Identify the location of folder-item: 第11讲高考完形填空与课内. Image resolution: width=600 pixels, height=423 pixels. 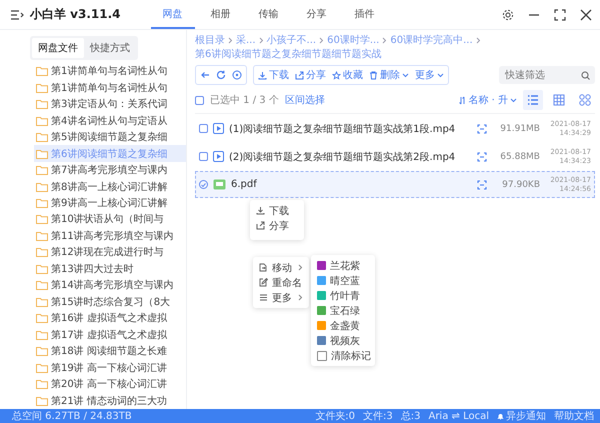
(110, 236).